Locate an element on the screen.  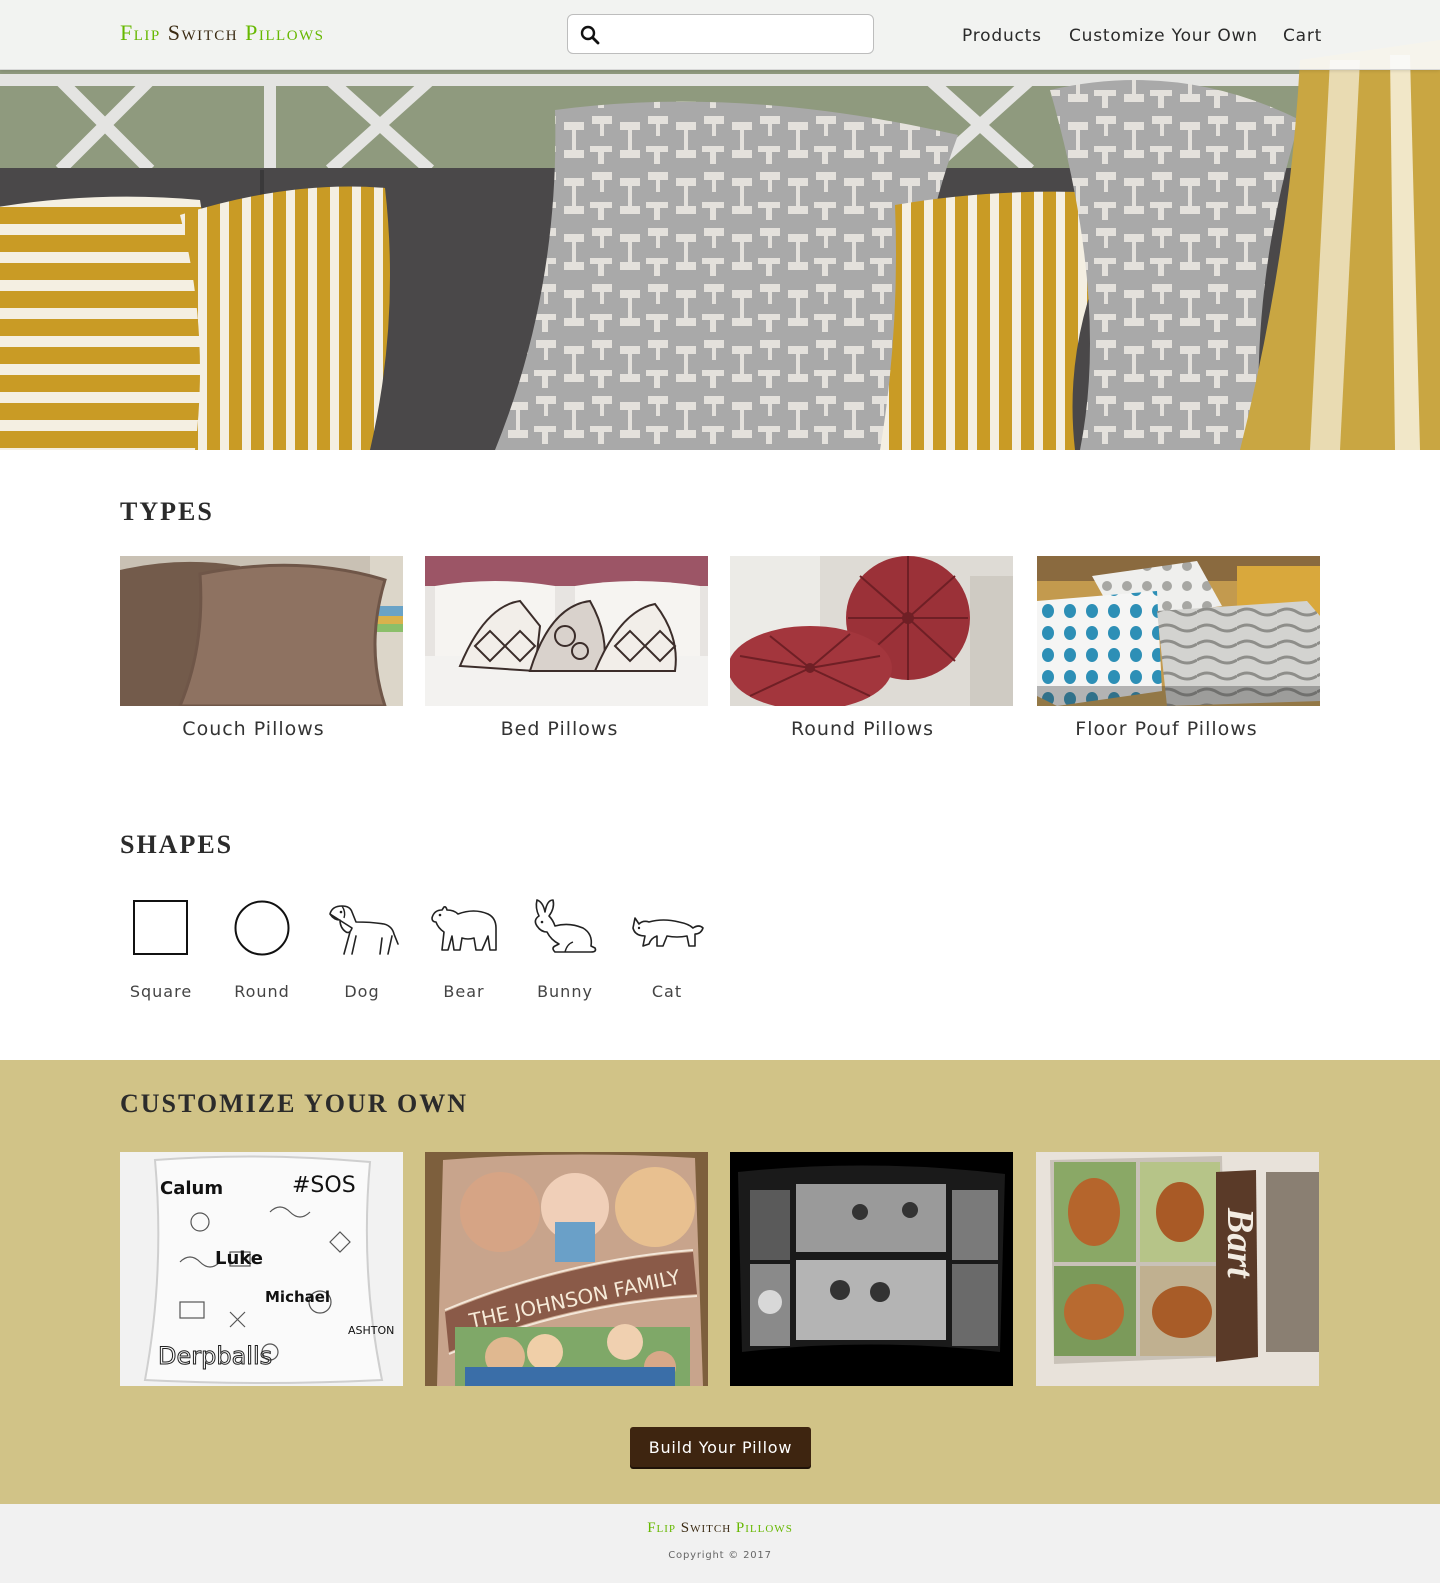
site-logo: Flip Switch Pillows is located at coordinates (222, 33).